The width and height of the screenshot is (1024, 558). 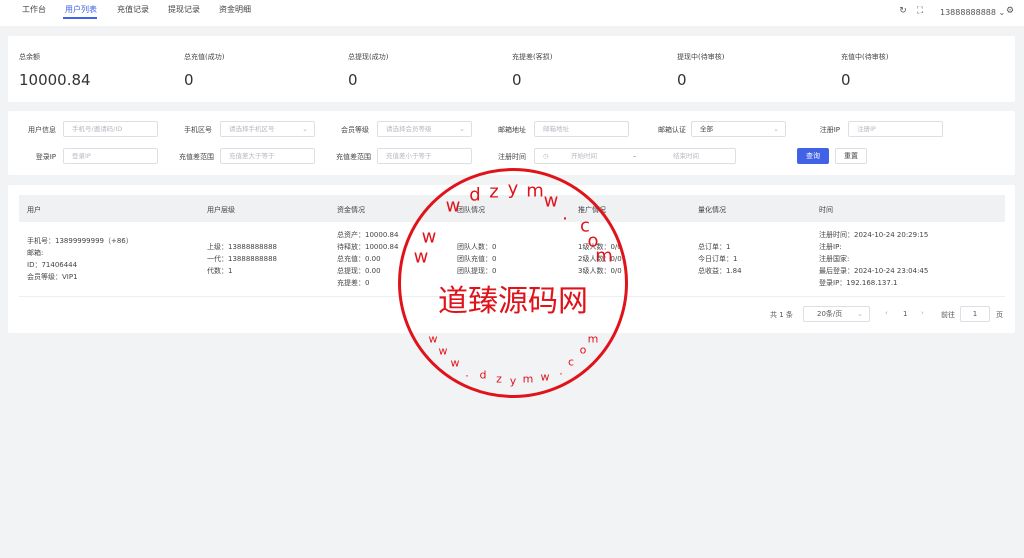 I want to click on time-last-login: 最后登录：2024-10-24 23:04:45, so click(x=874, y=271).